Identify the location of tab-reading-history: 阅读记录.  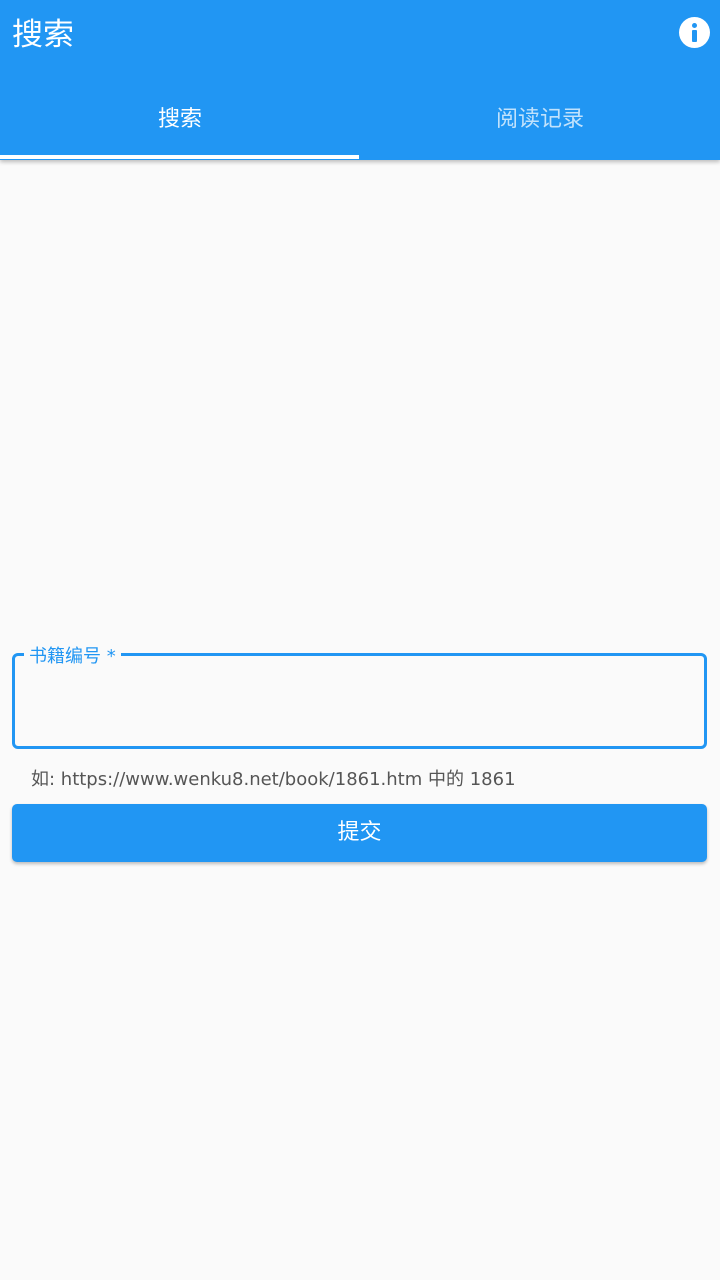
(540, 120).